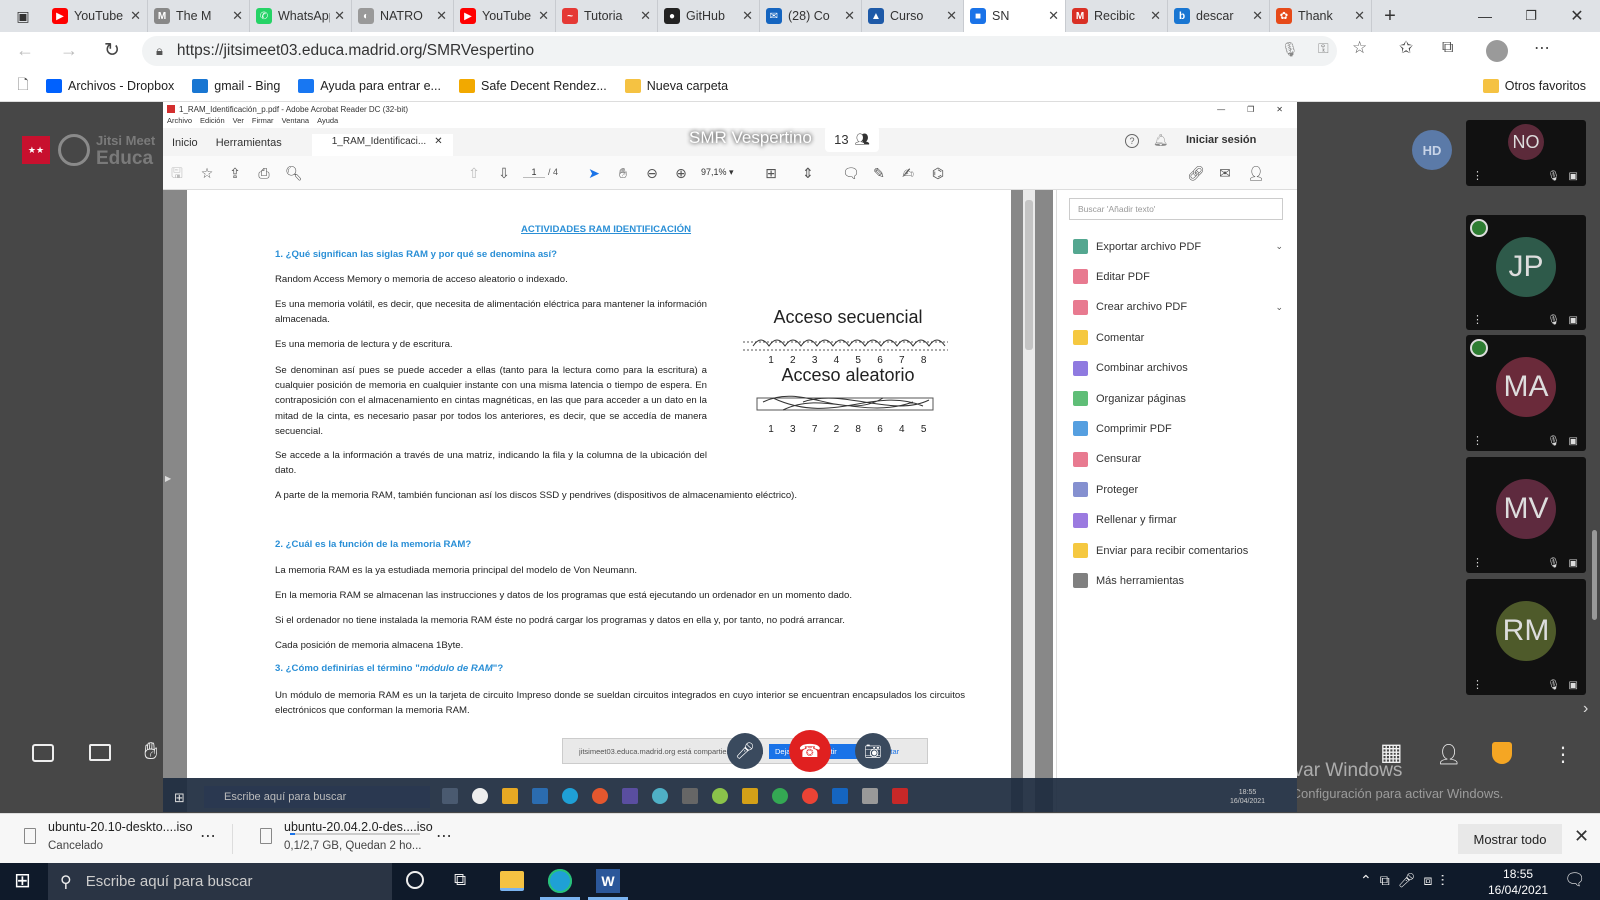 Image resolution: width=1600 pixels, height=900 pixels. Describe the element at coordinates (913, 16) in the screenshot. I see `browser-tab: ▲ Curso ✕` at that location.